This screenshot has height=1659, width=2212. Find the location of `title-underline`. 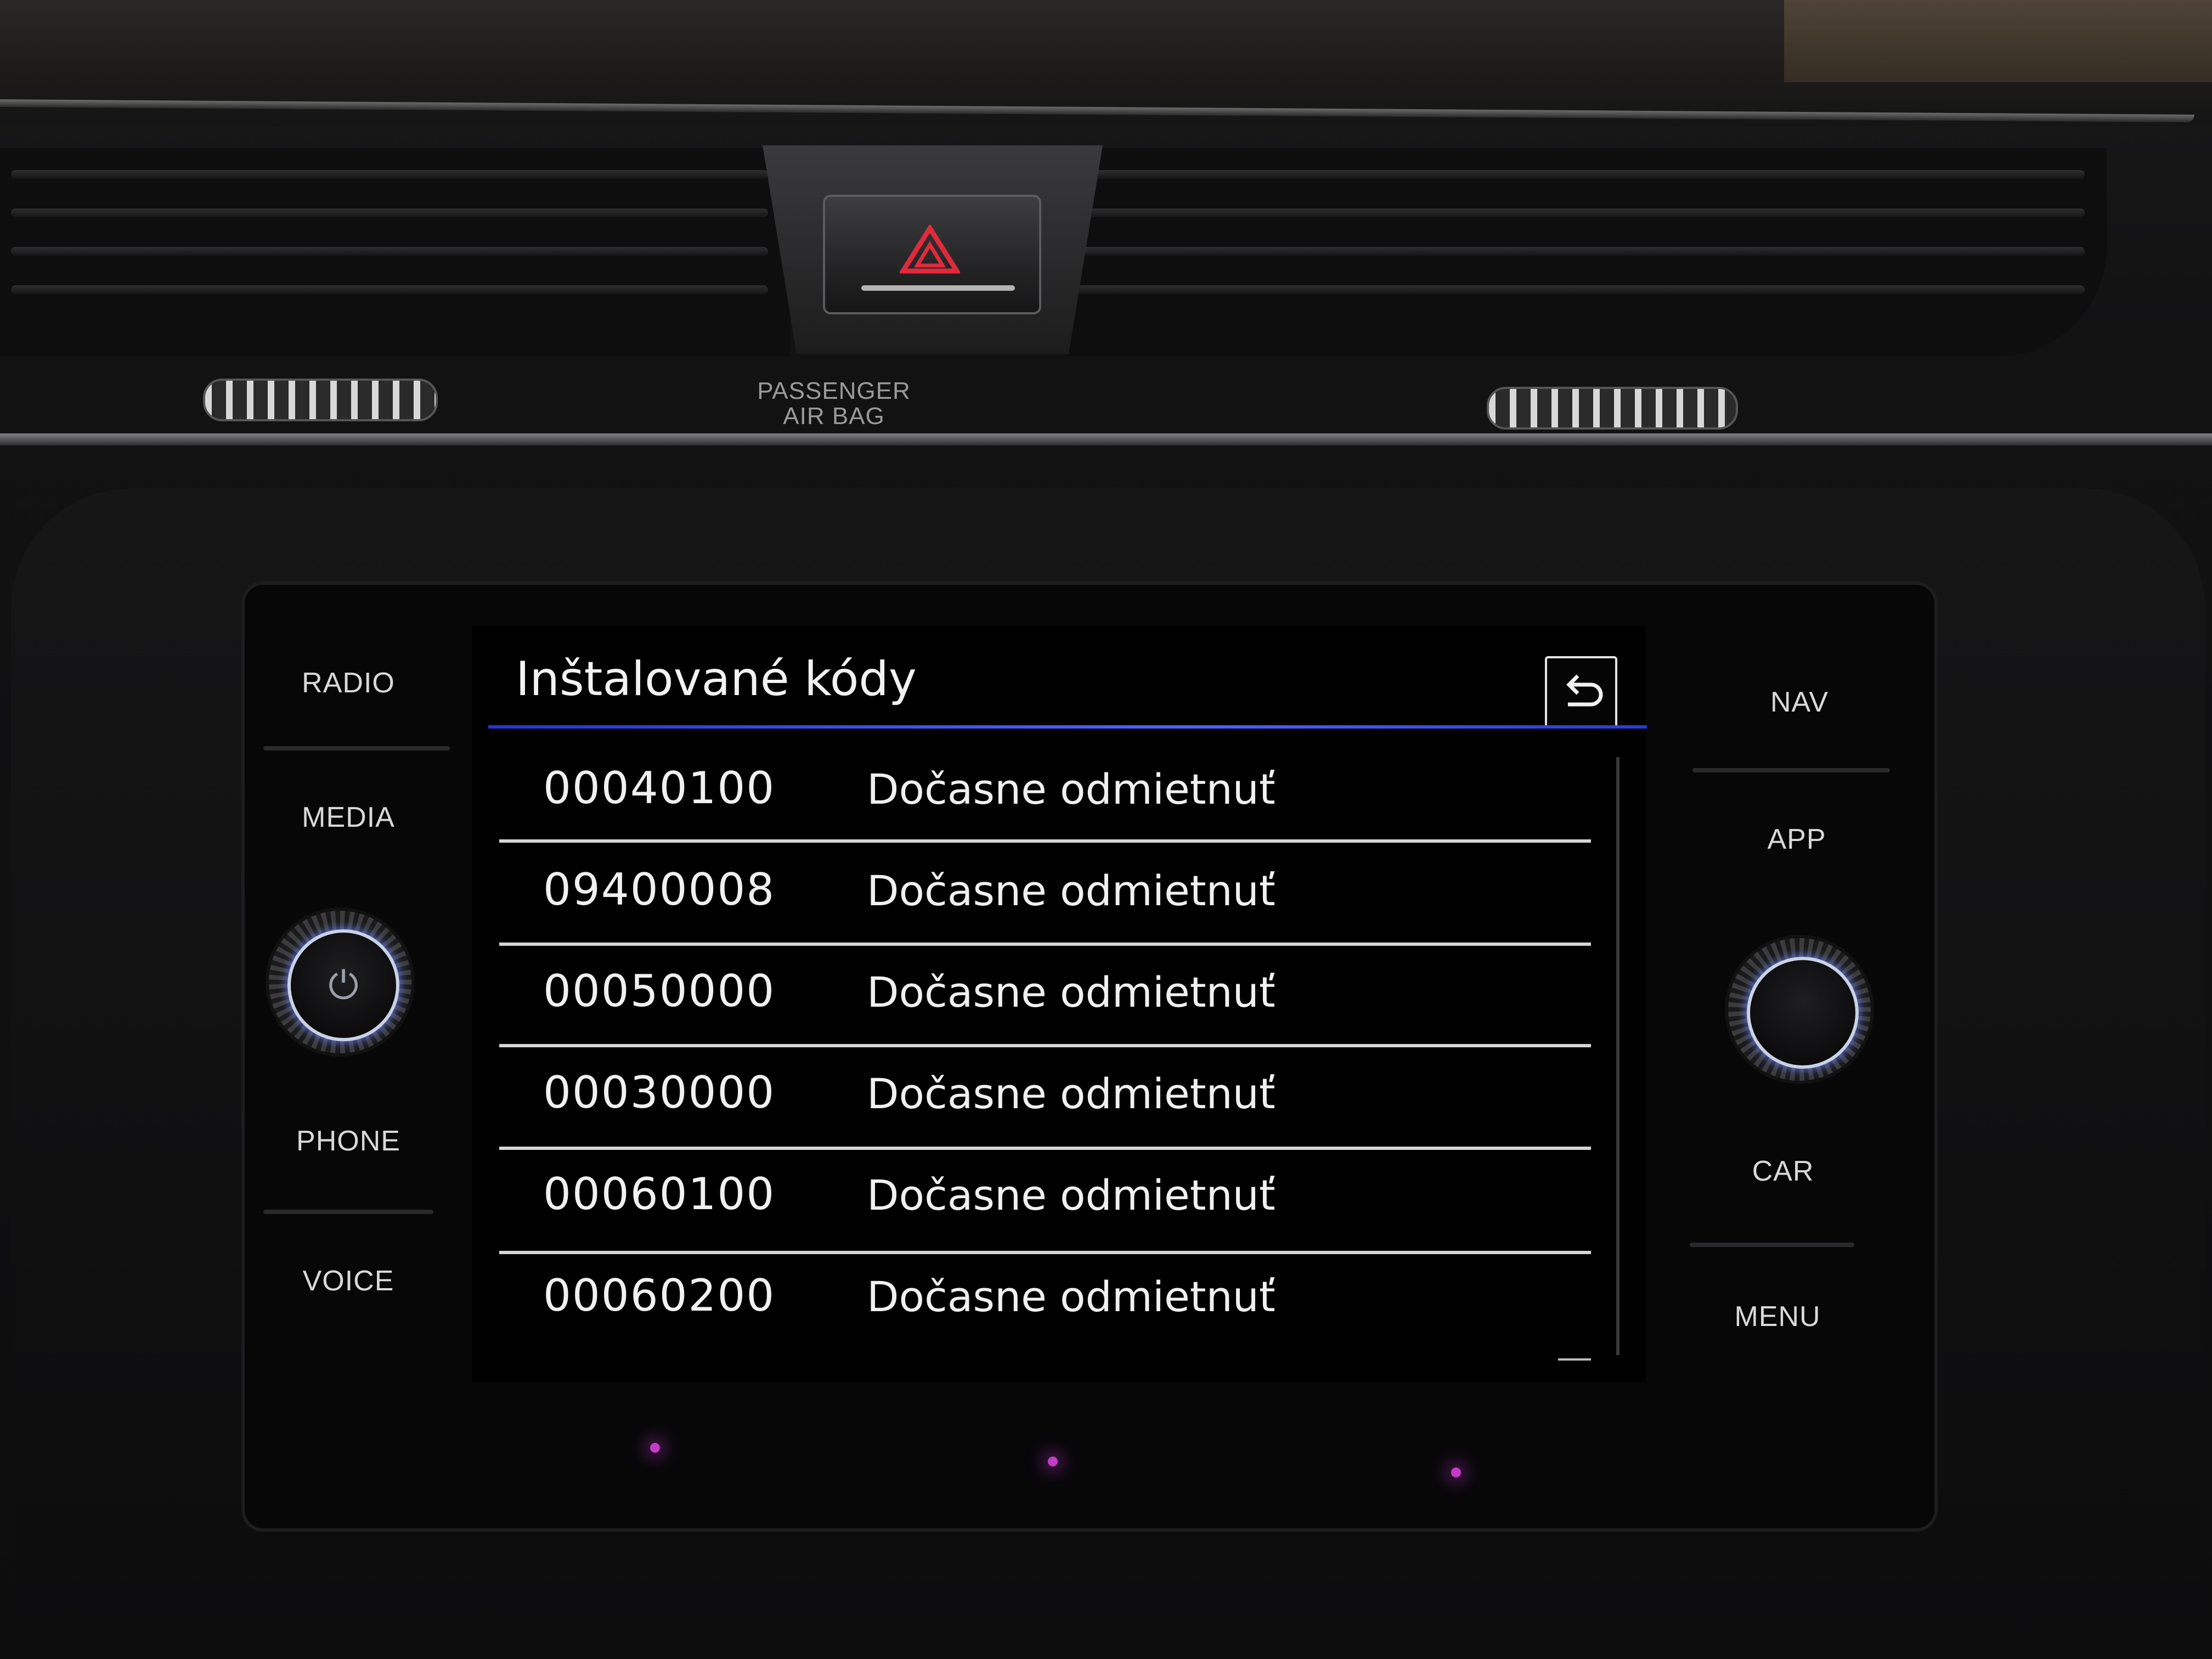

title-underline is located at coordinates (1067, 727).